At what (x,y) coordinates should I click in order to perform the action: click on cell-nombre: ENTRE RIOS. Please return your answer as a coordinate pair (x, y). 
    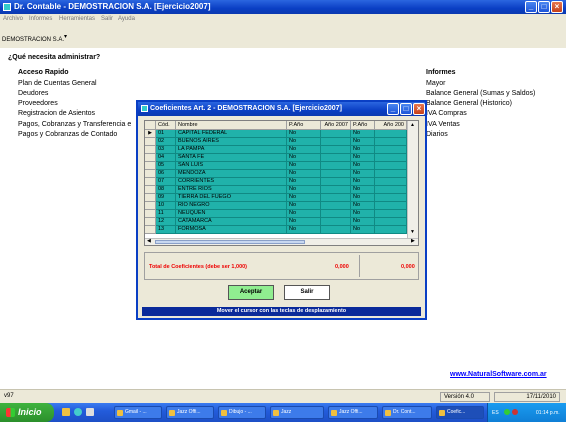
    Looking at the image, I should click on (231, 190).